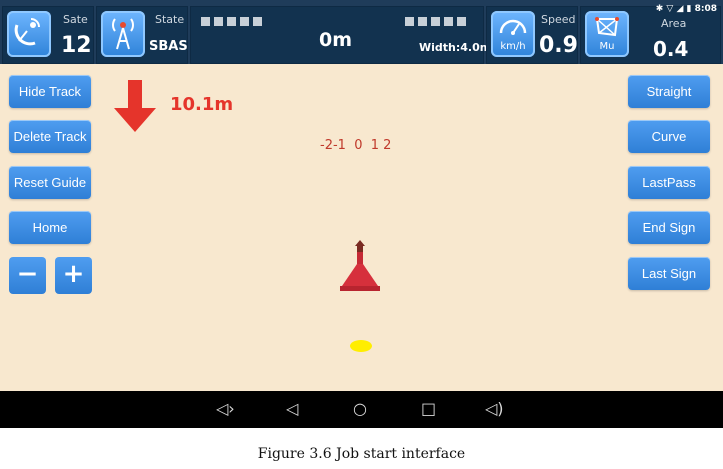 This screenshot has width=723, height=469. Describe the element at coordinates (558, 19) in the screenshot. I see `speed-label: Speed` at that location.